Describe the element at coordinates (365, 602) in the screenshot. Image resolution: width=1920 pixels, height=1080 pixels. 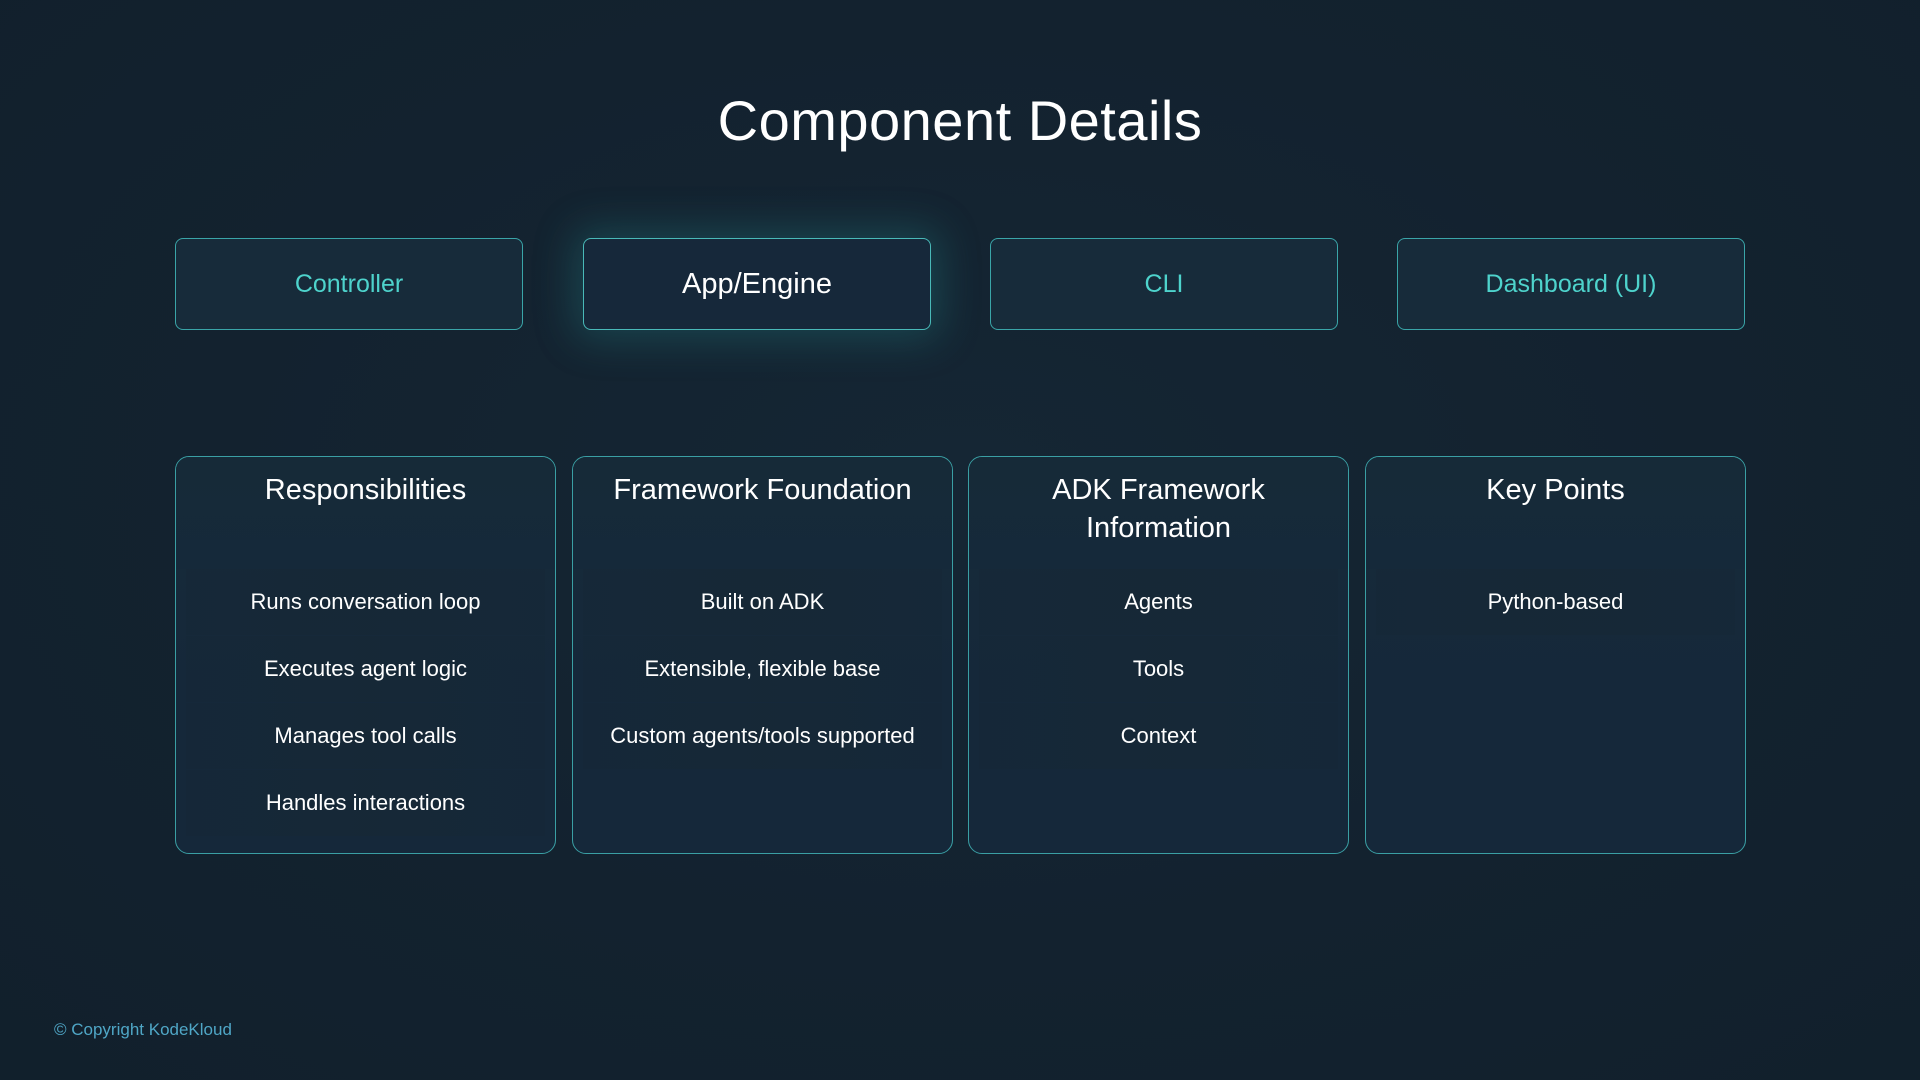
I see `list-item: Runs conversation loop` at that location.